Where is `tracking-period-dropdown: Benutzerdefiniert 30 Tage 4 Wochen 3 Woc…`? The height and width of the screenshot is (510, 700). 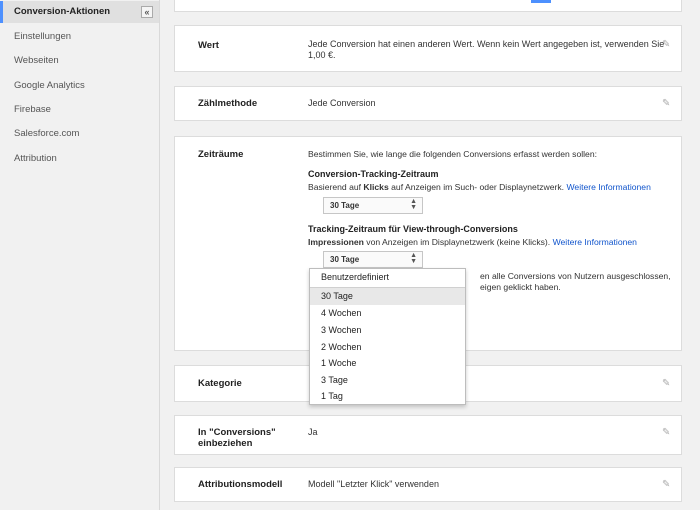
tracking-period-dropdown: Benutzerdefiniert 30 Tage 4 Wochen 3 Woc… is located at coordinates (387, 336).